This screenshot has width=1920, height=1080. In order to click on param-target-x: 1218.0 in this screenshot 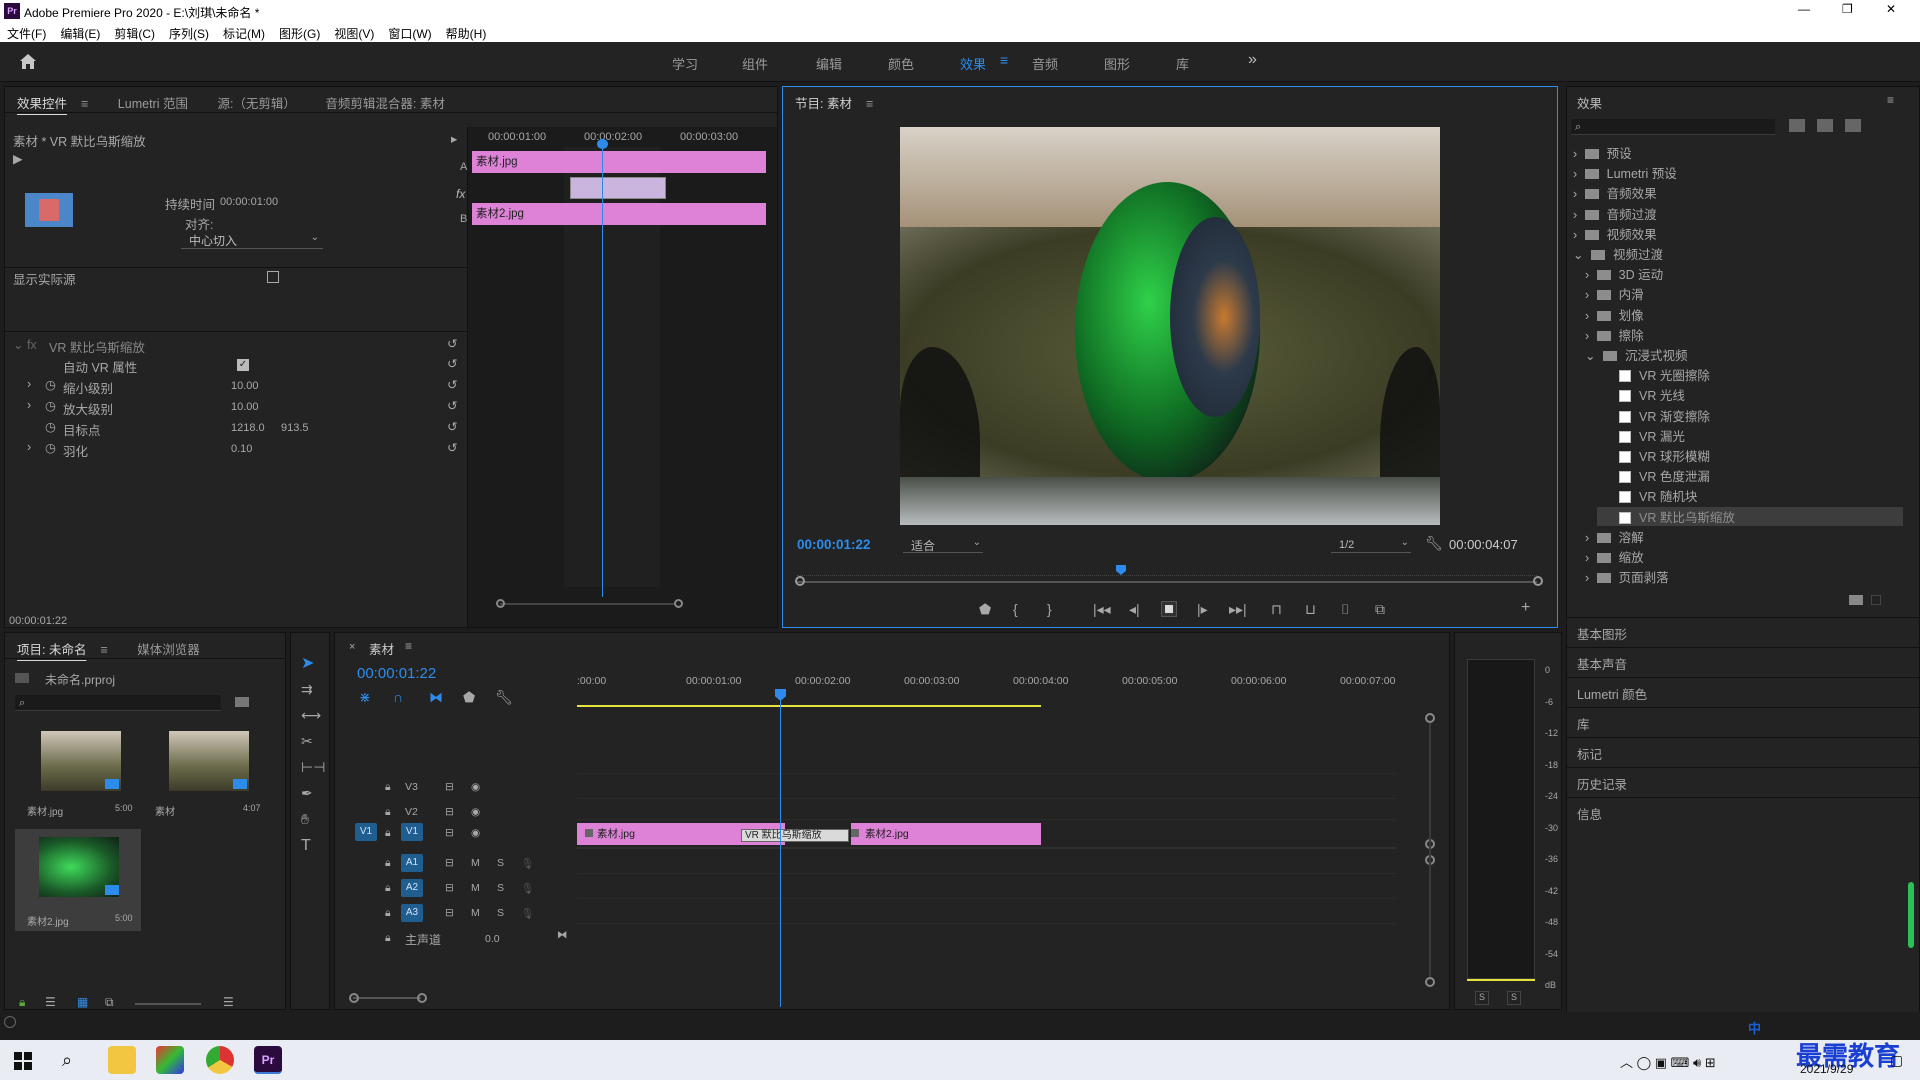, I will do `click(248, 428)`.